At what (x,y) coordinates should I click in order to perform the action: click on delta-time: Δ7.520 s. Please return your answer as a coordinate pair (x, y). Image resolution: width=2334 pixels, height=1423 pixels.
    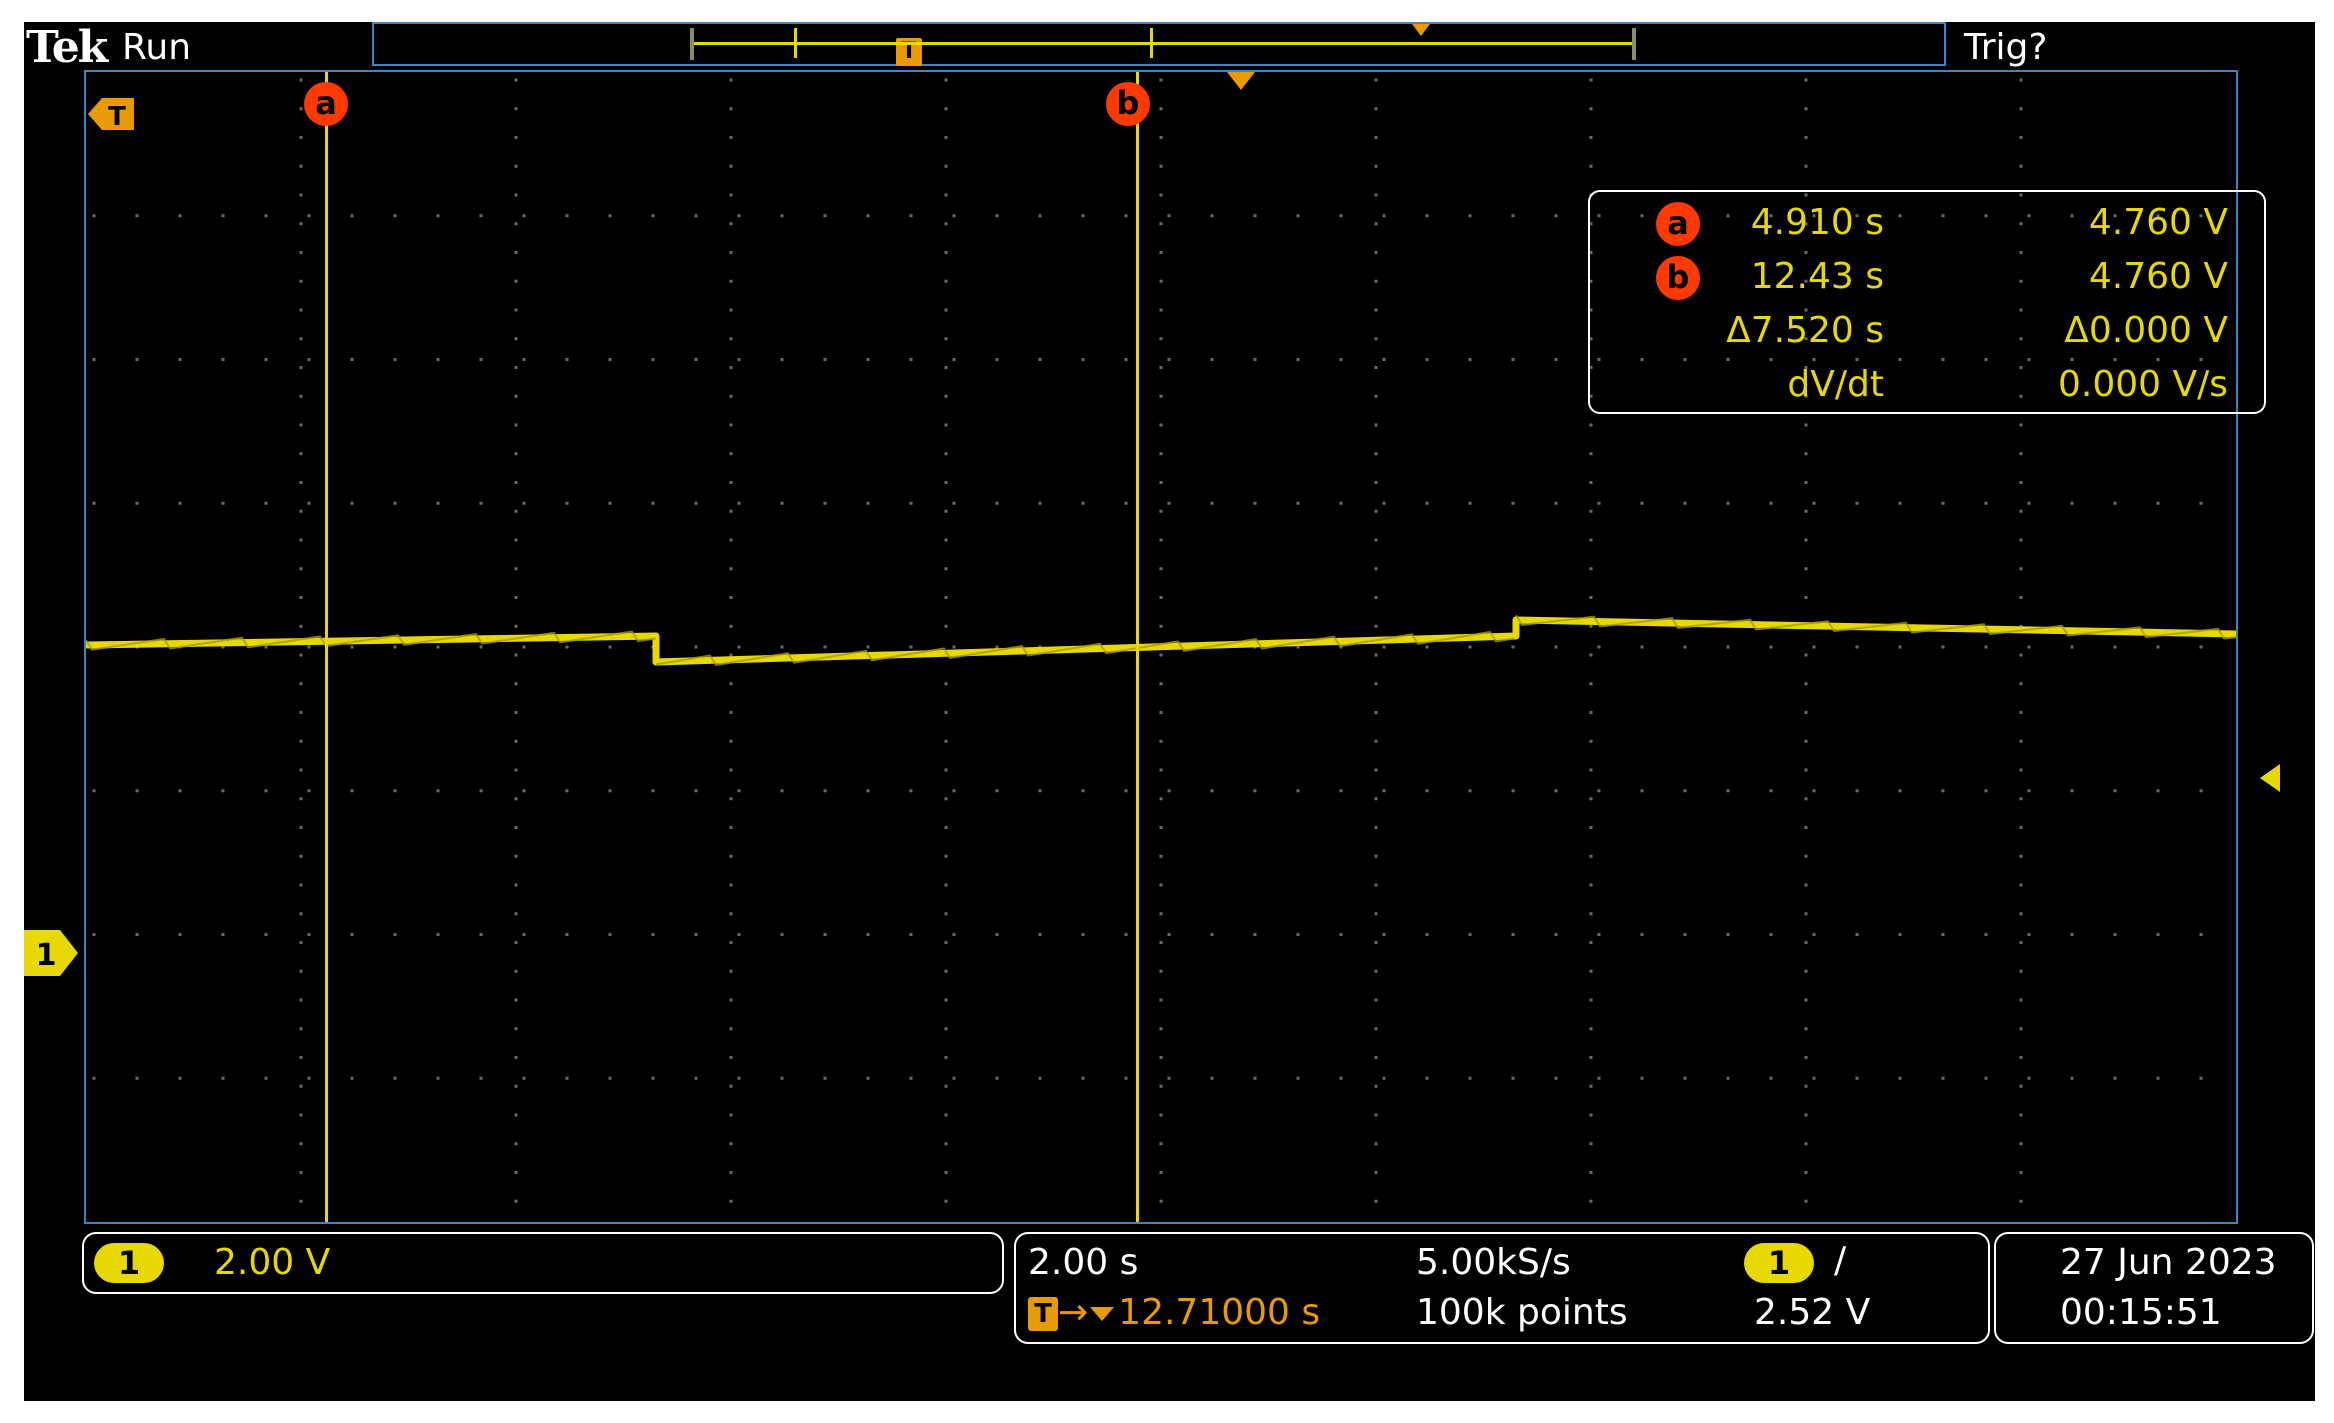
    Looking at the image, I should click on (1805, 330).